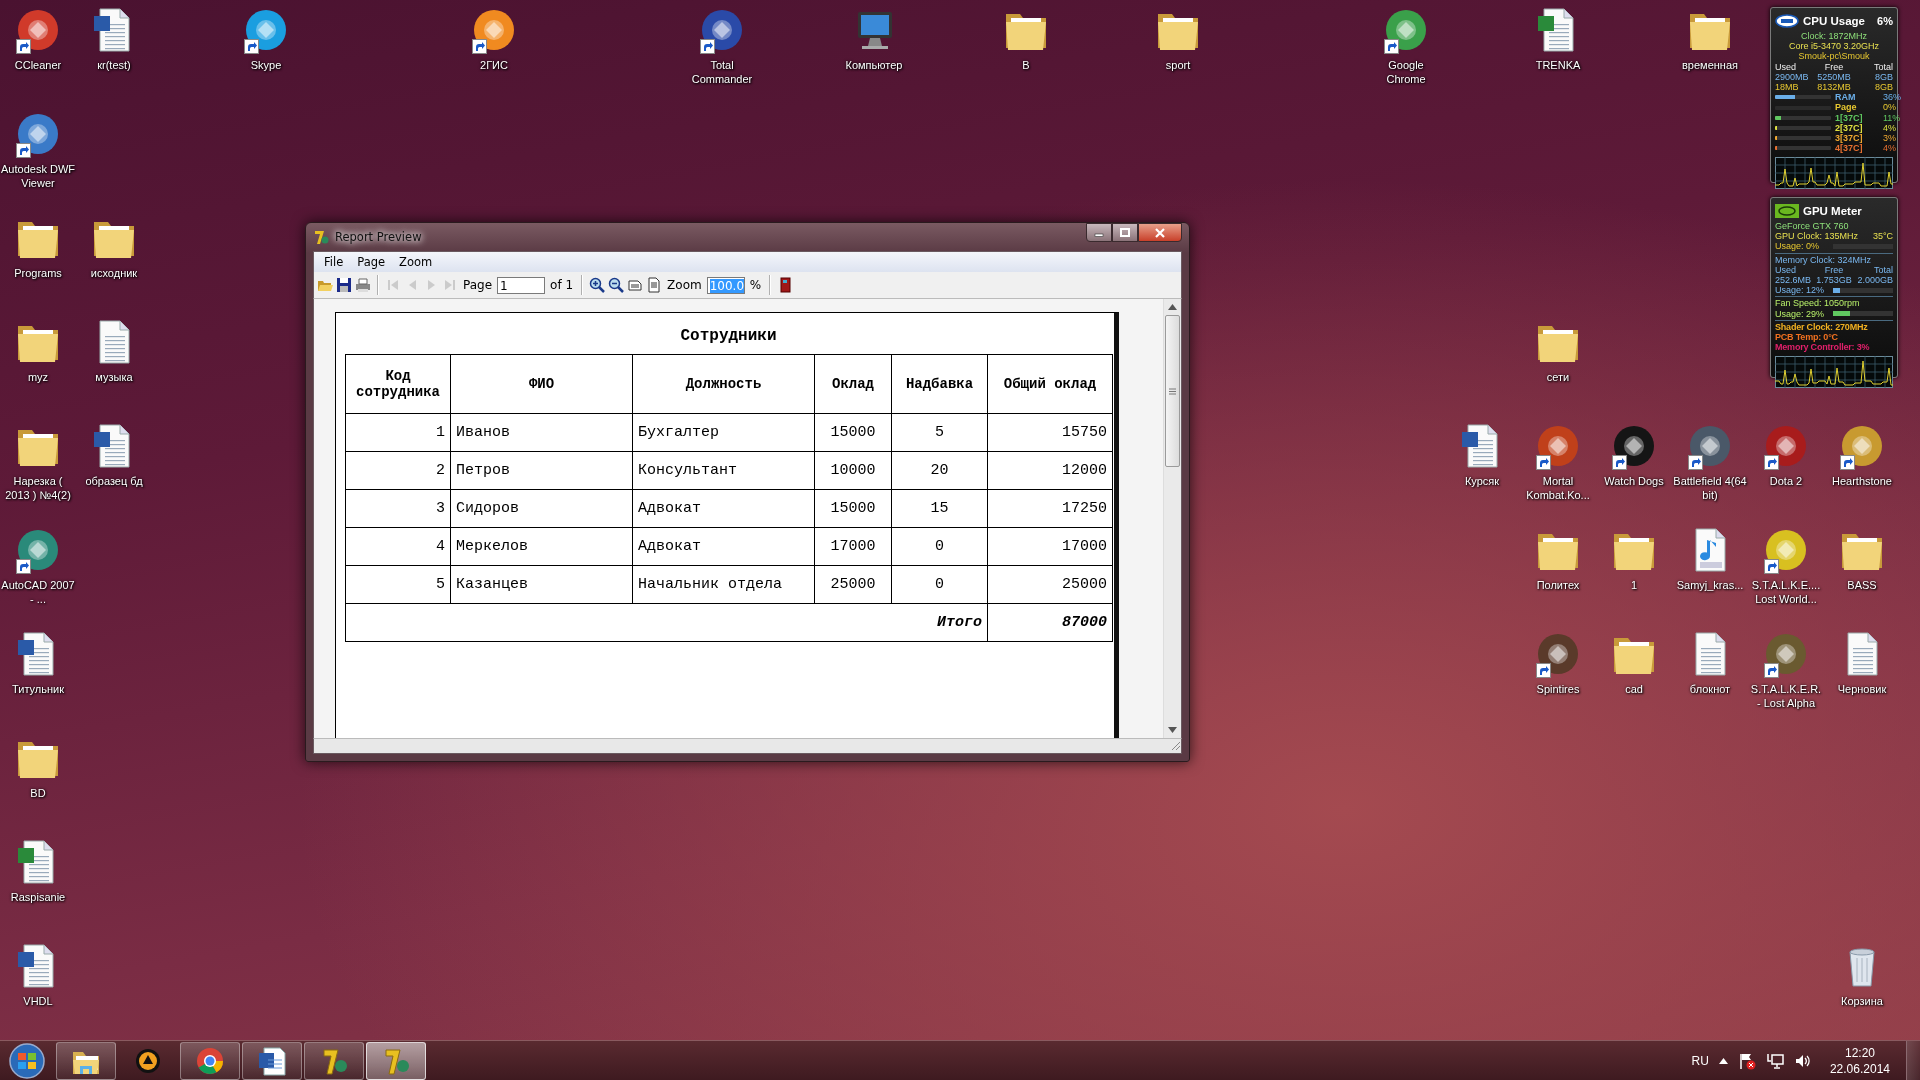 The image size is (1920, 1080). What do you see at coordinates (266, 65) in the screenshot?
I see `icon-label: Skype` at bounding box center [266, 65].